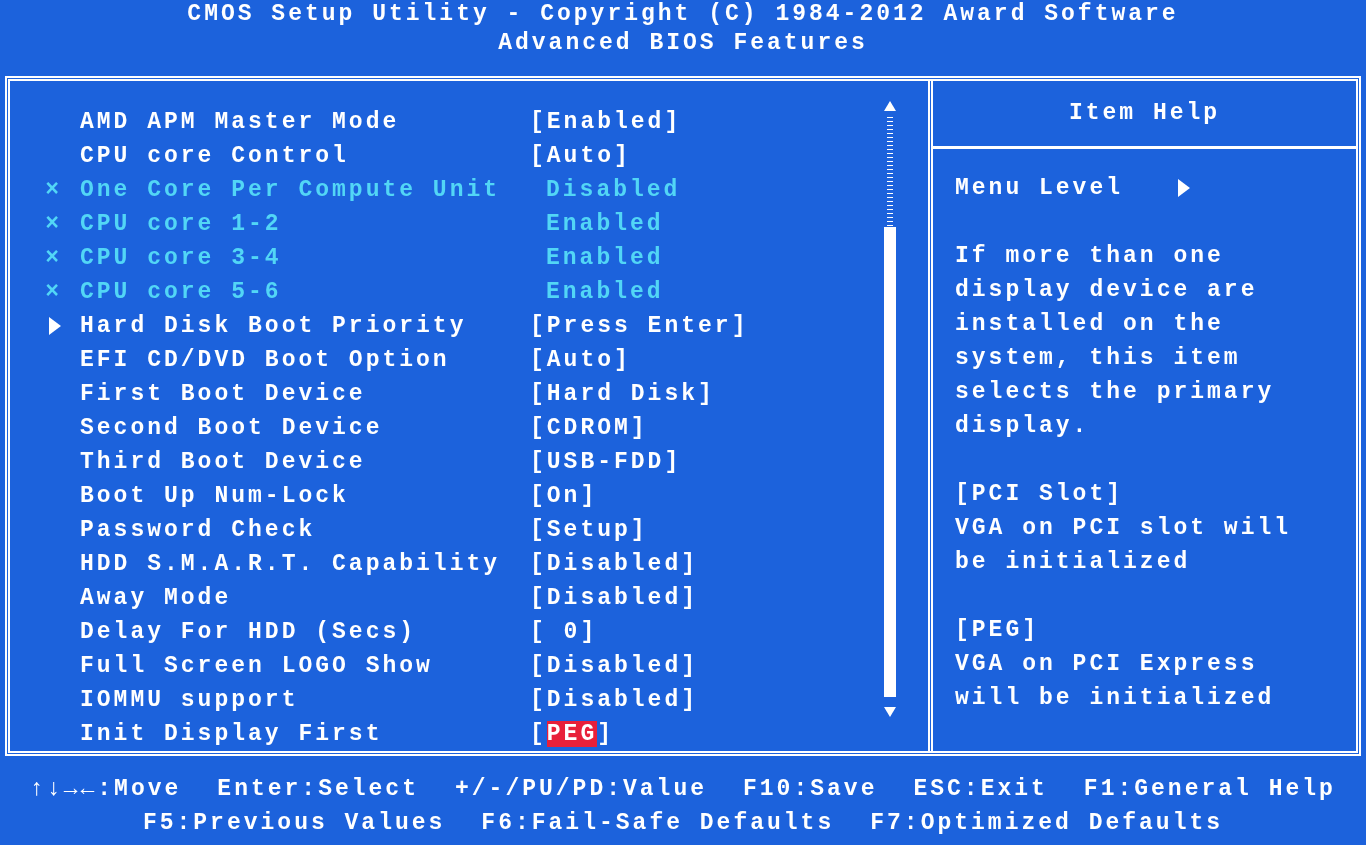 The width and height of the screenshot is (1366, 845). What do you see at coordinates (589, 427) in the screenshot?
I see `setting-value: [CDROM]` at bounding box center [589, 427].